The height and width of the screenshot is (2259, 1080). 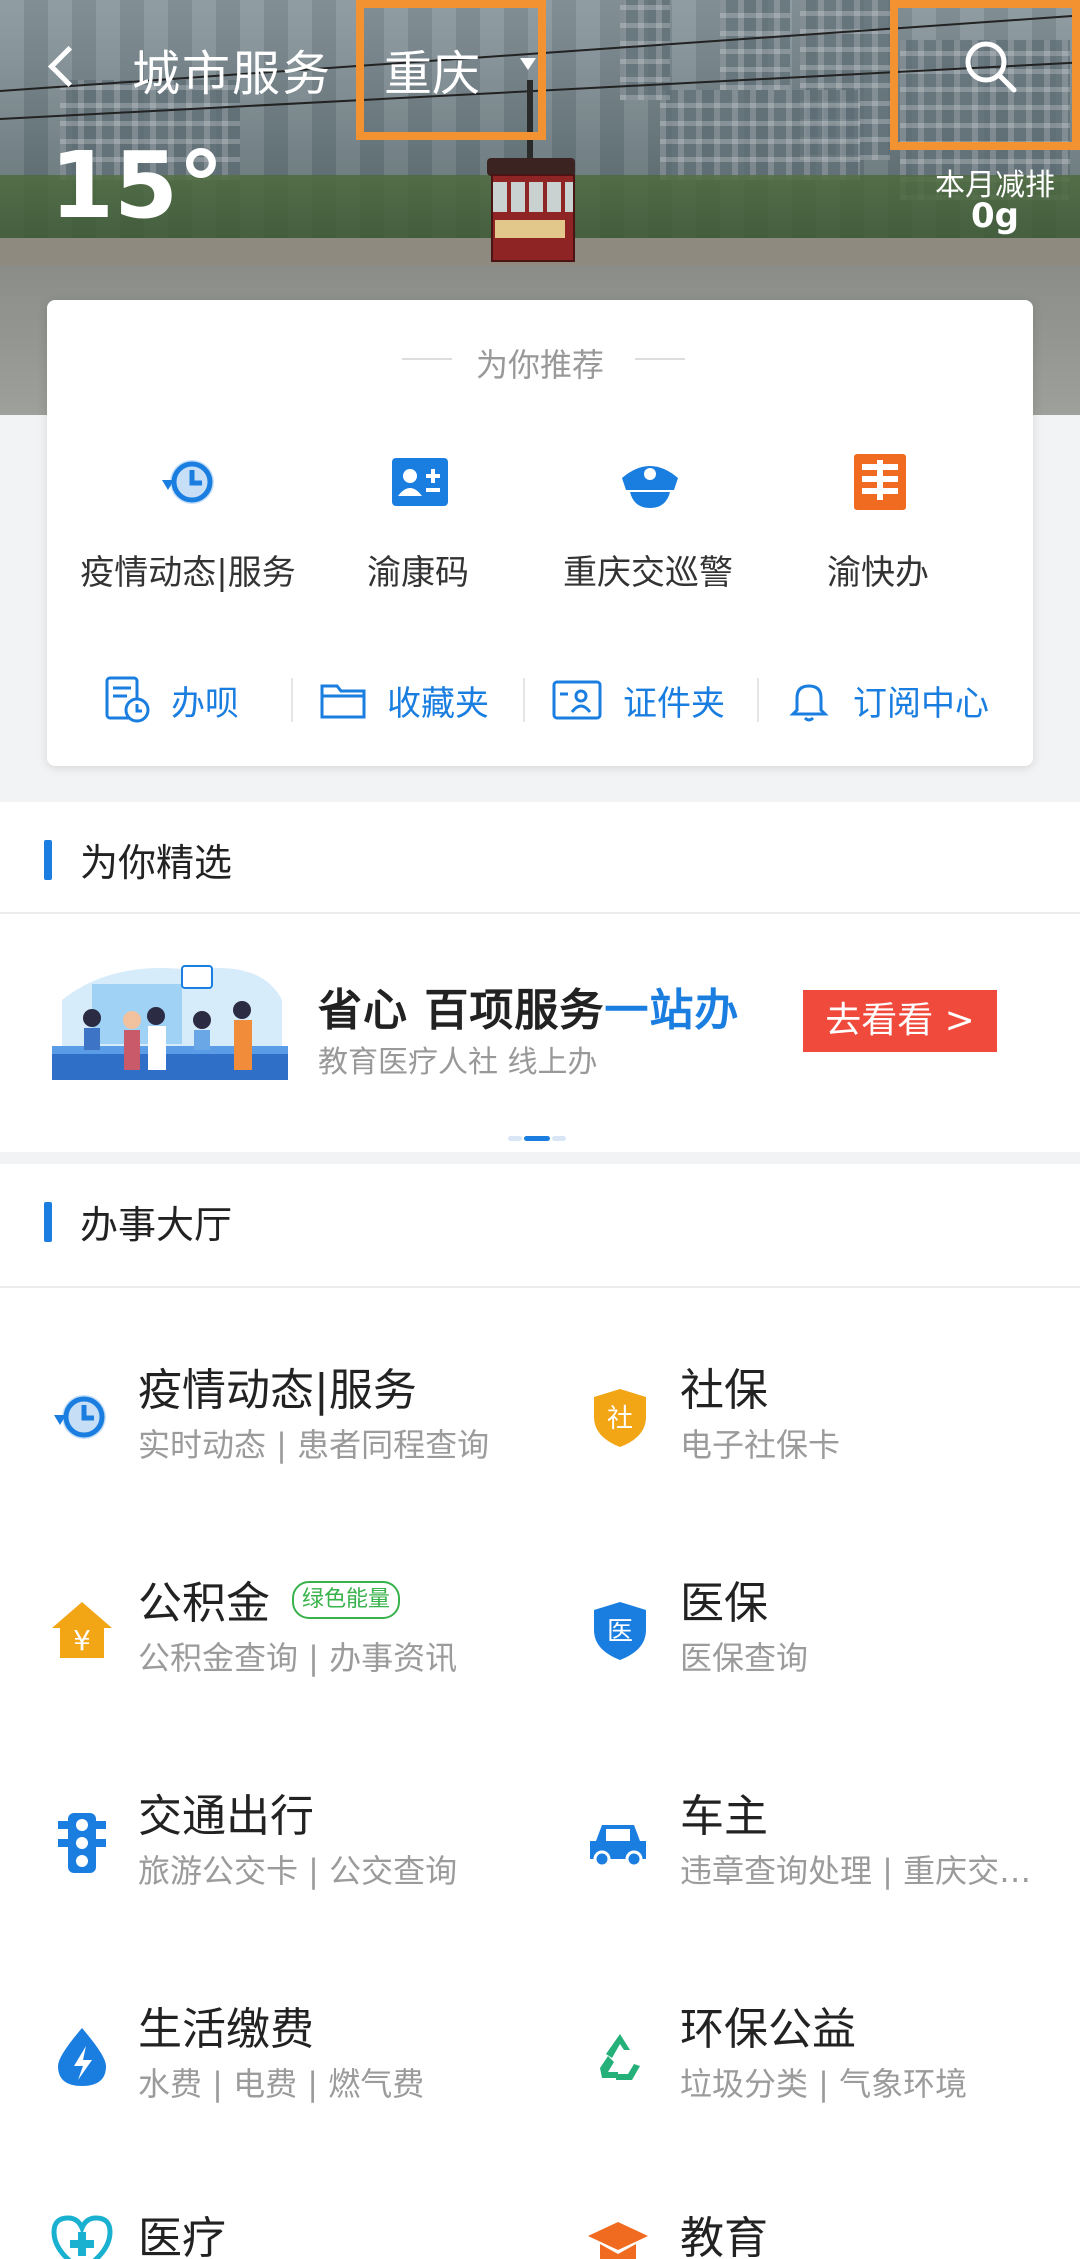 What do you see at coordinates (82, 2057) in the screenshot?
I see `water-drop-icon` at bounding box center [82, 2057].